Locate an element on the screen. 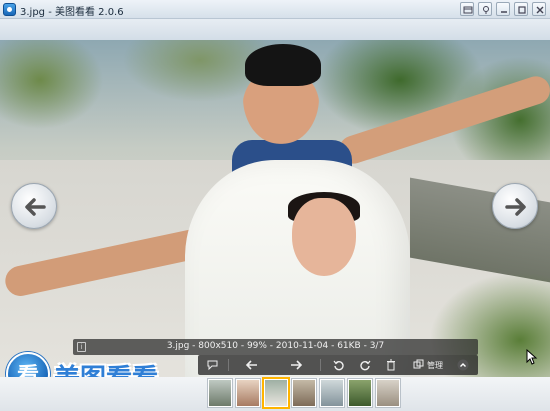  fullscreen-icon is located at coordinates (468, 10).